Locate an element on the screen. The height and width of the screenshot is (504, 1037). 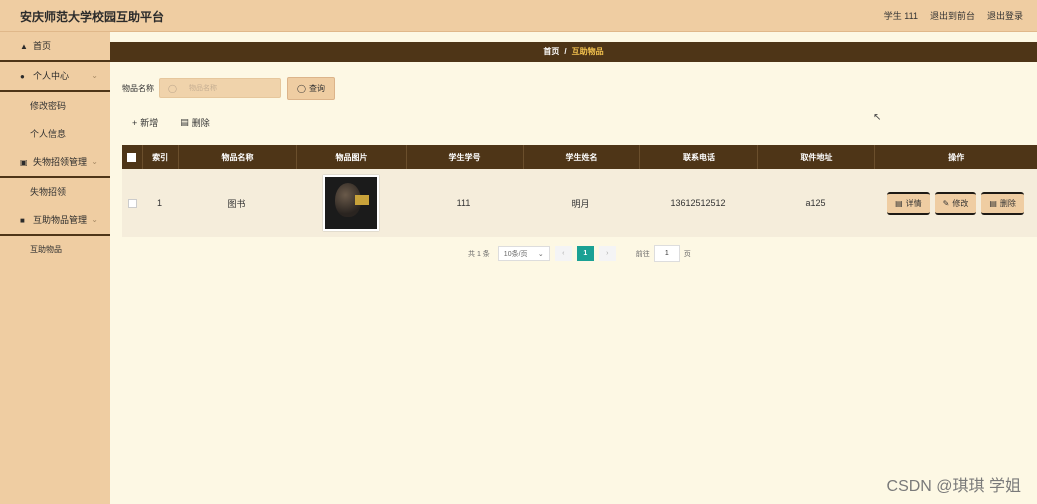
item-image is located at coordinates (350, 203).